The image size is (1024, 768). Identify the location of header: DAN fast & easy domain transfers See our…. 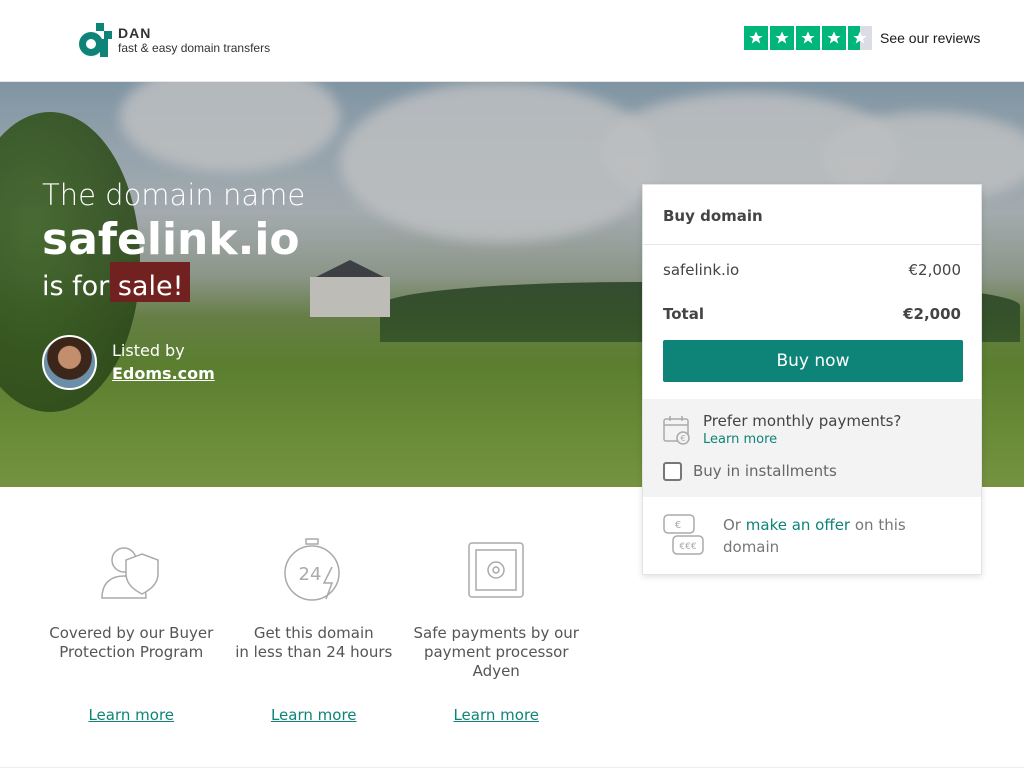
(512, 41).